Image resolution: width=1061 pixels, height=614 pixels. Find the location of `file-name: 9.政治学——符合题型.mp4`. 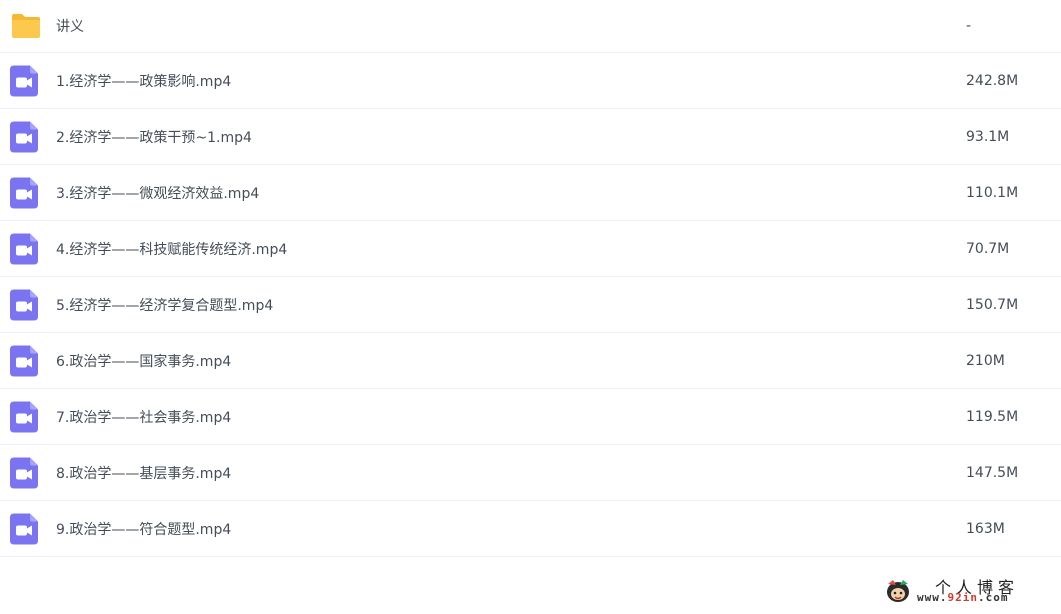

file-name: 9.政治学——符合题型.mp4 is located at coordinates (144, 529).